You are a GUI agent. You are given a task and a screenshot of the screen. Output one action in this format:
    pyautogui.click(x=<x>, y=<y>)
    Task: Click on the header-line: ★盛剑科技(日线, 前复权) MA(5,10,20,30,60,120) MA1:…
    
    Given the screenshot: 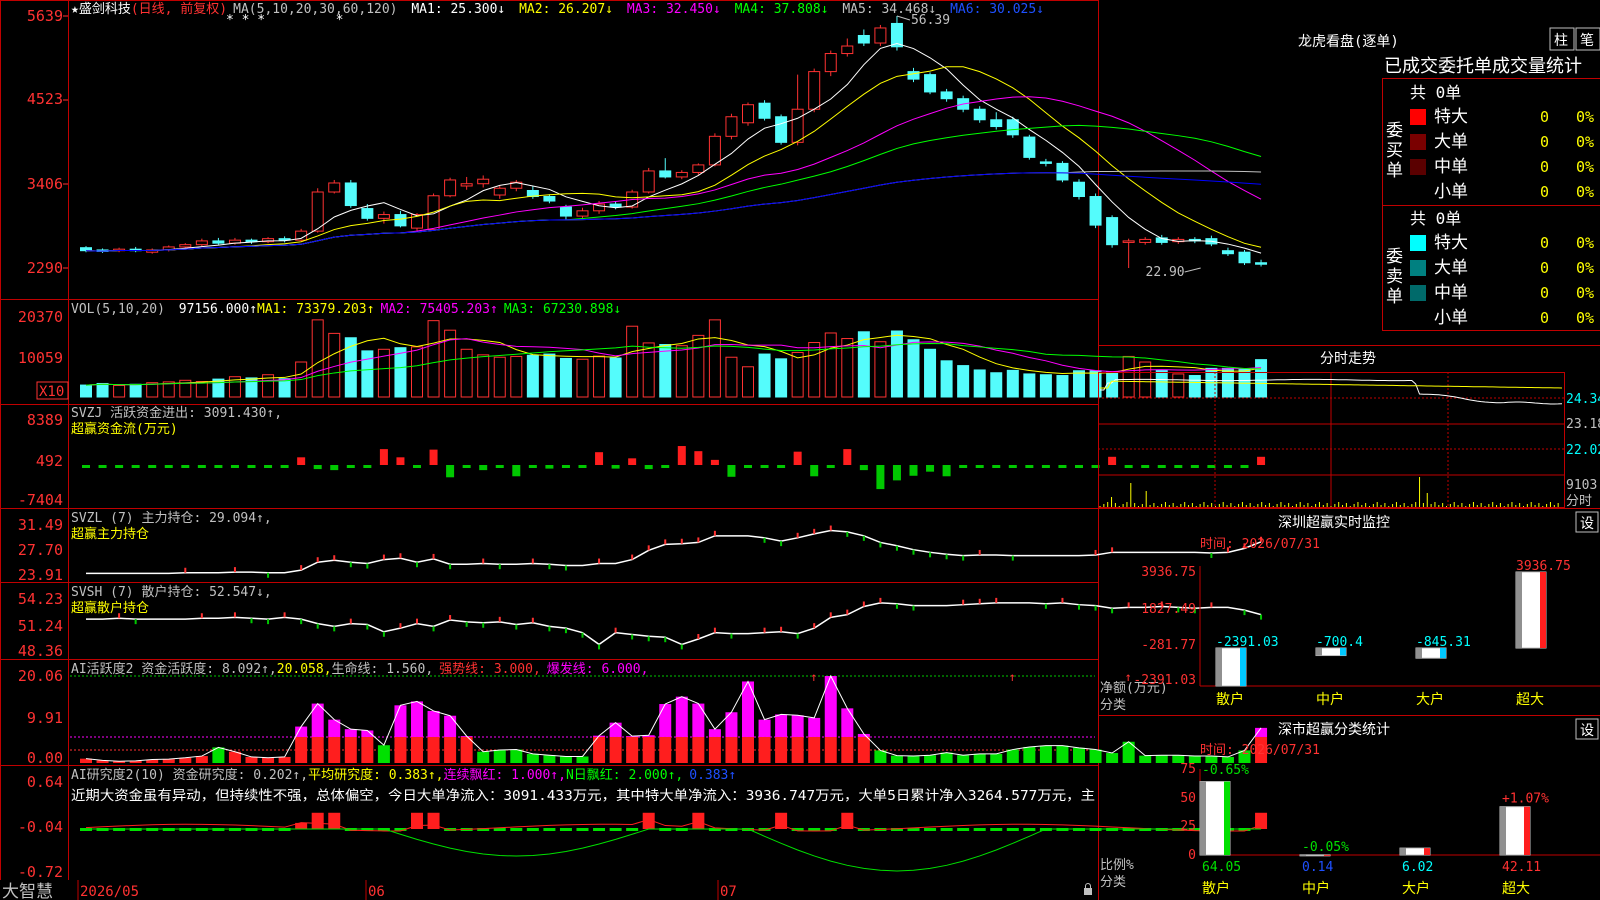 What is the action you would take?
    pyautogui.click(x=557, y=9)
    